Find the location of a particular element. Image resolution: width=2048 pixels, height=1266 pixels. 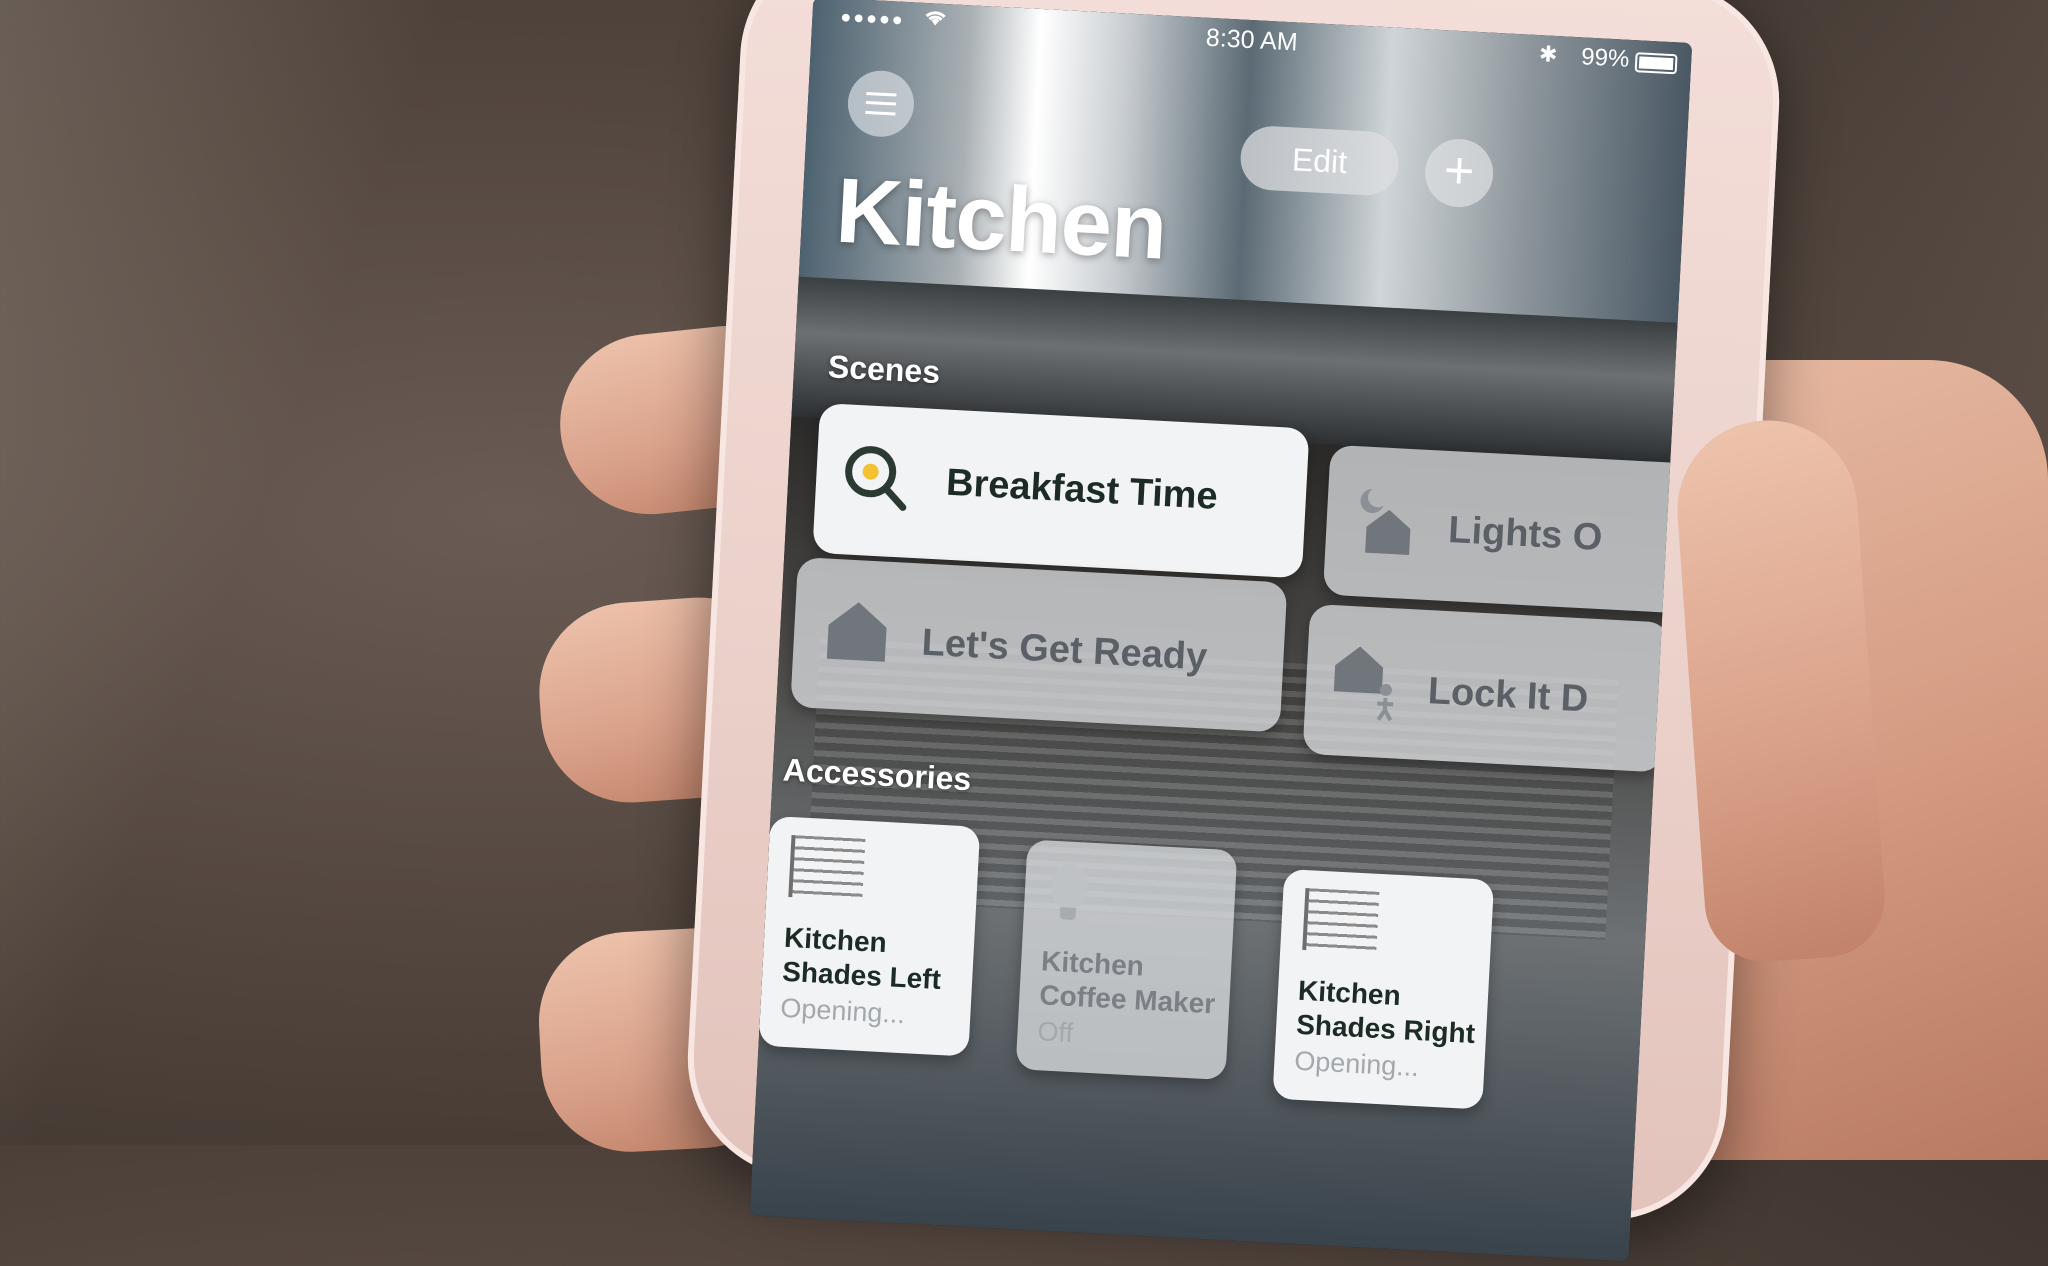

page-title: Kitchen is located at coordinates (1001, 219).